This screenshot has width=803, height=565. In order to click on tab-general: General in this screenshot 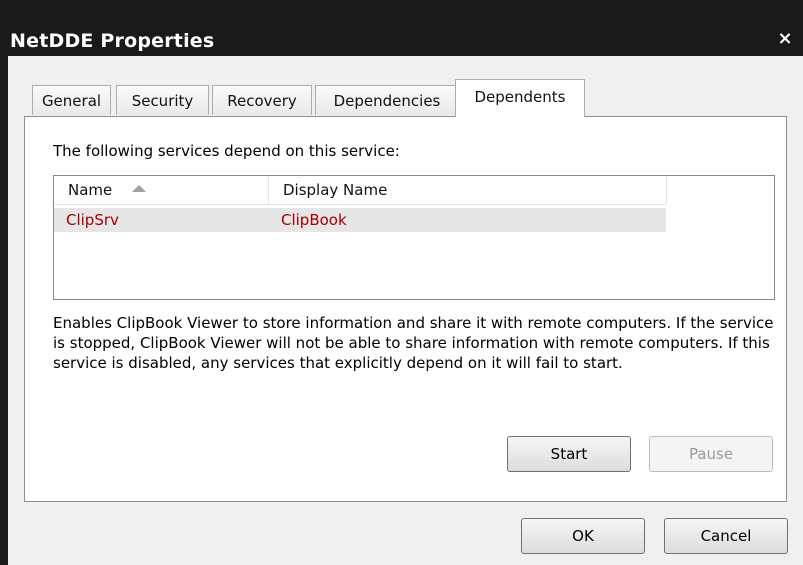, I will do `click(71, 100)`.